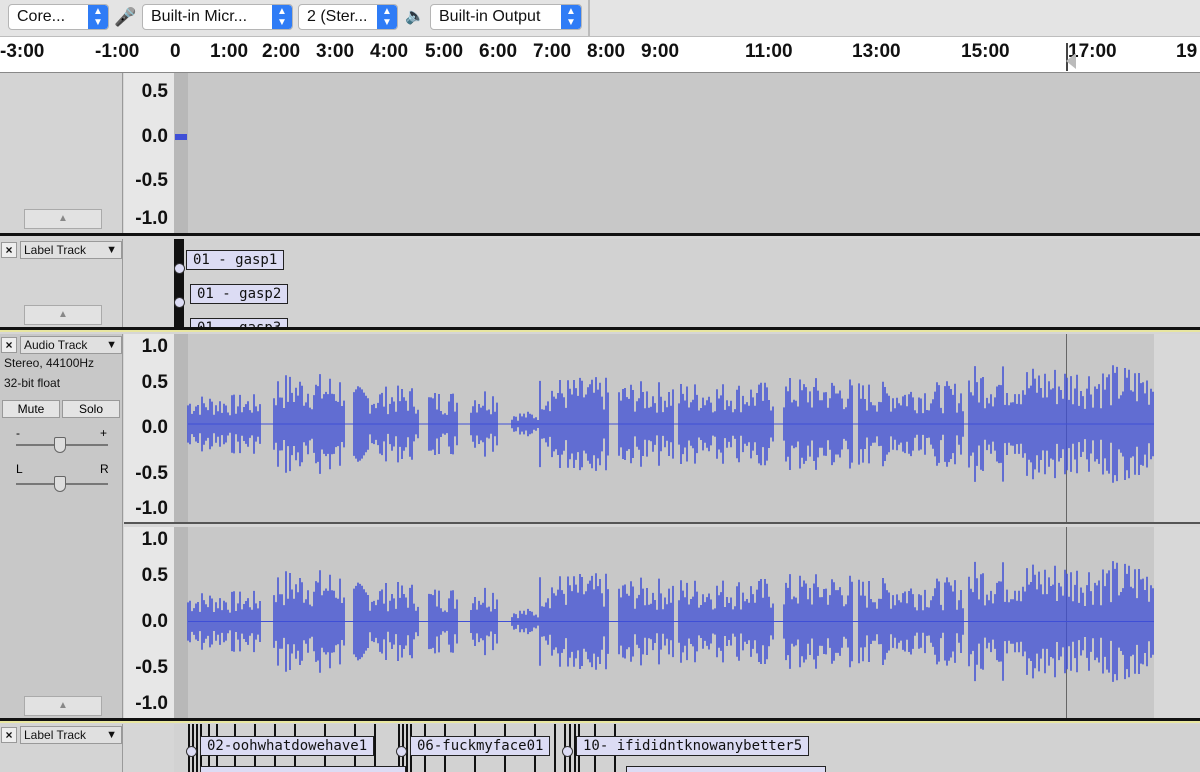  I want to click on track-separator, so click(600, 234).